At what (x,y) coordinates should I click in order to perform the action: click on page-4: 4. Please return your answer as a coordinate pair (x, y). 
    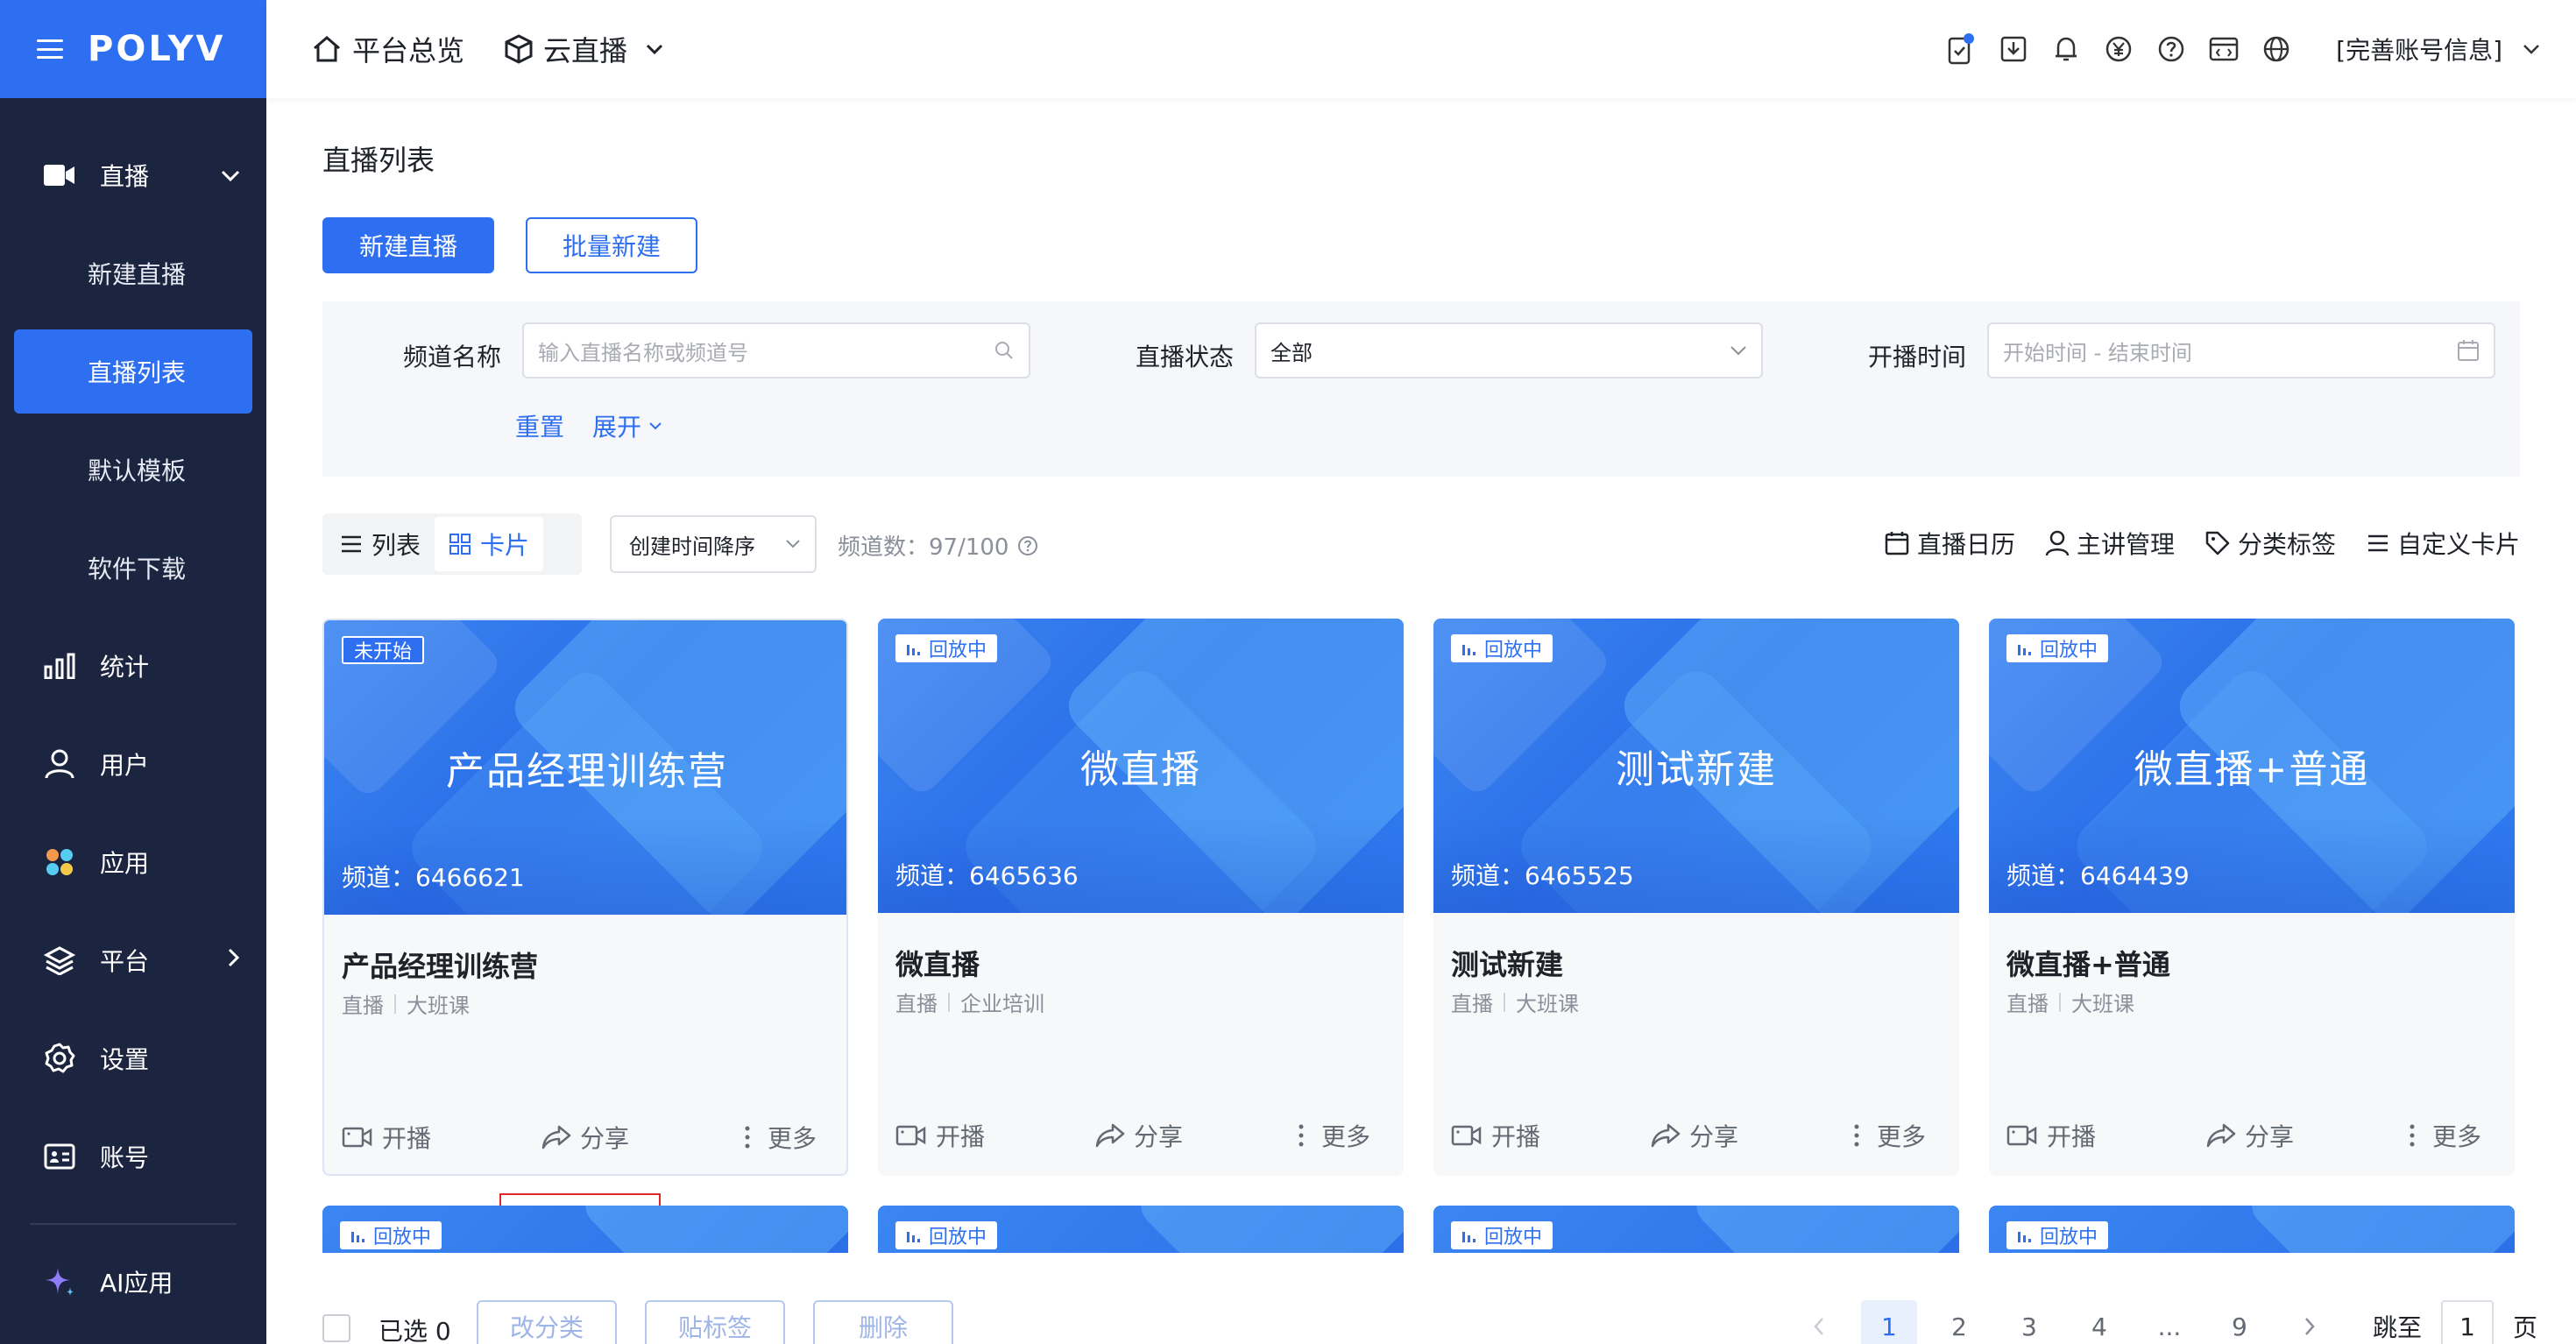
    Looking at the image, I should click on (2099, 1322).